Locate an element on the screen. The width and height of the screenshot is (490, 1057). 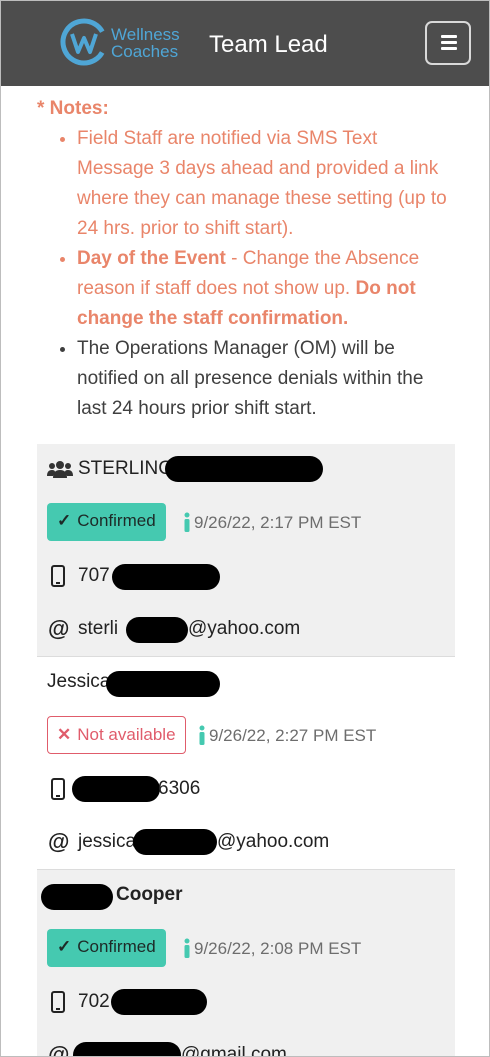
staff-email-row: @ jessica @yahoo.com is located at coordinates (246, 842).